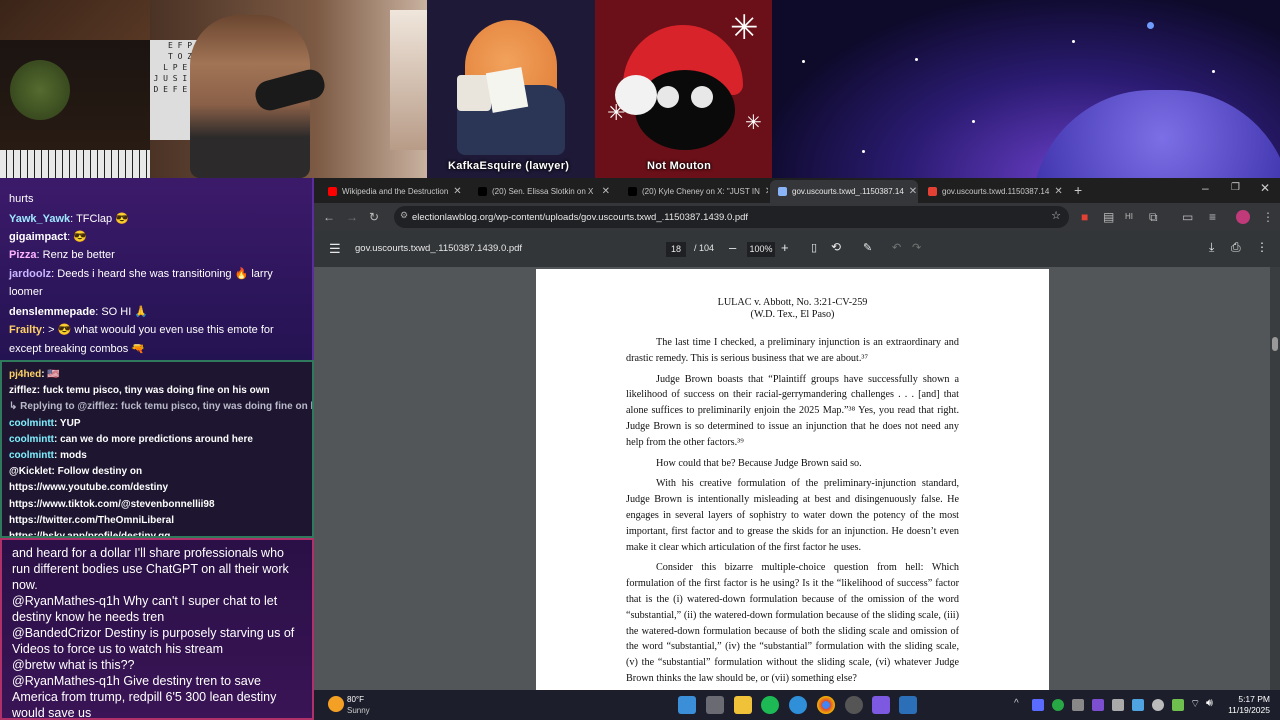  What do you see at coordinates (994, 191) in the screenshot?
I see `browser-tab: gov.uscourts.txwd.1150387.14 ✕` at bounding box center [994, 191].